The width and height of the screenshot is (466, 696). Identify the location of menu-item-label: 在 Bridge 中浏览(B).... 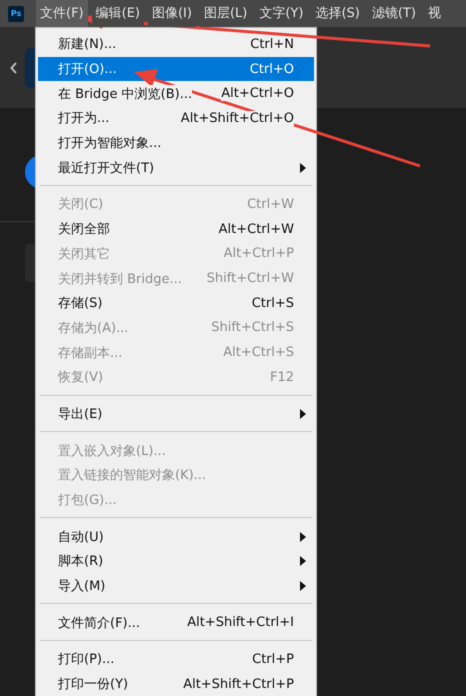
(125, 93).